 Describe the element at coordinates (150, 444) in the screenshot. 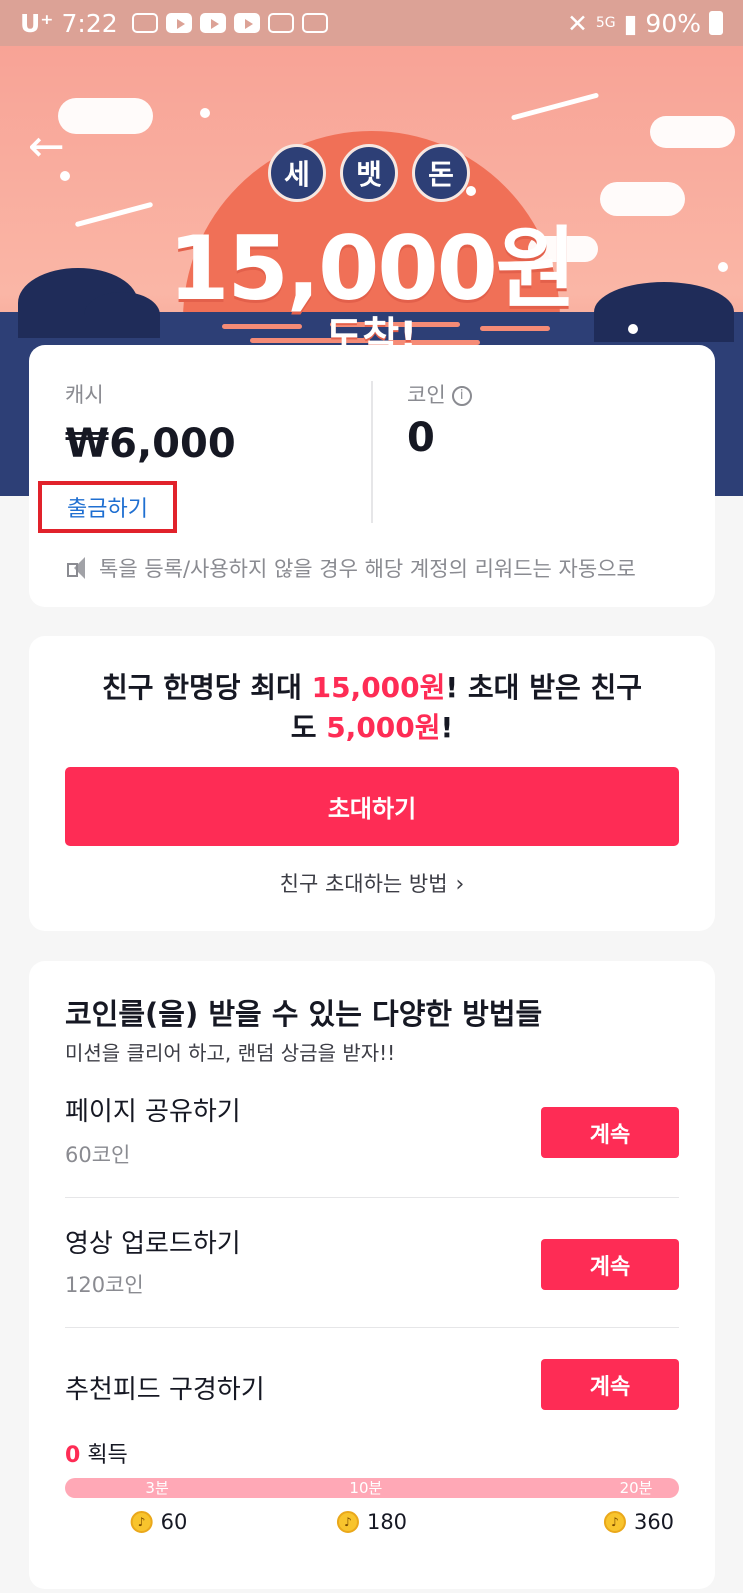

I see `cash-value: ₩6,000` at that location.